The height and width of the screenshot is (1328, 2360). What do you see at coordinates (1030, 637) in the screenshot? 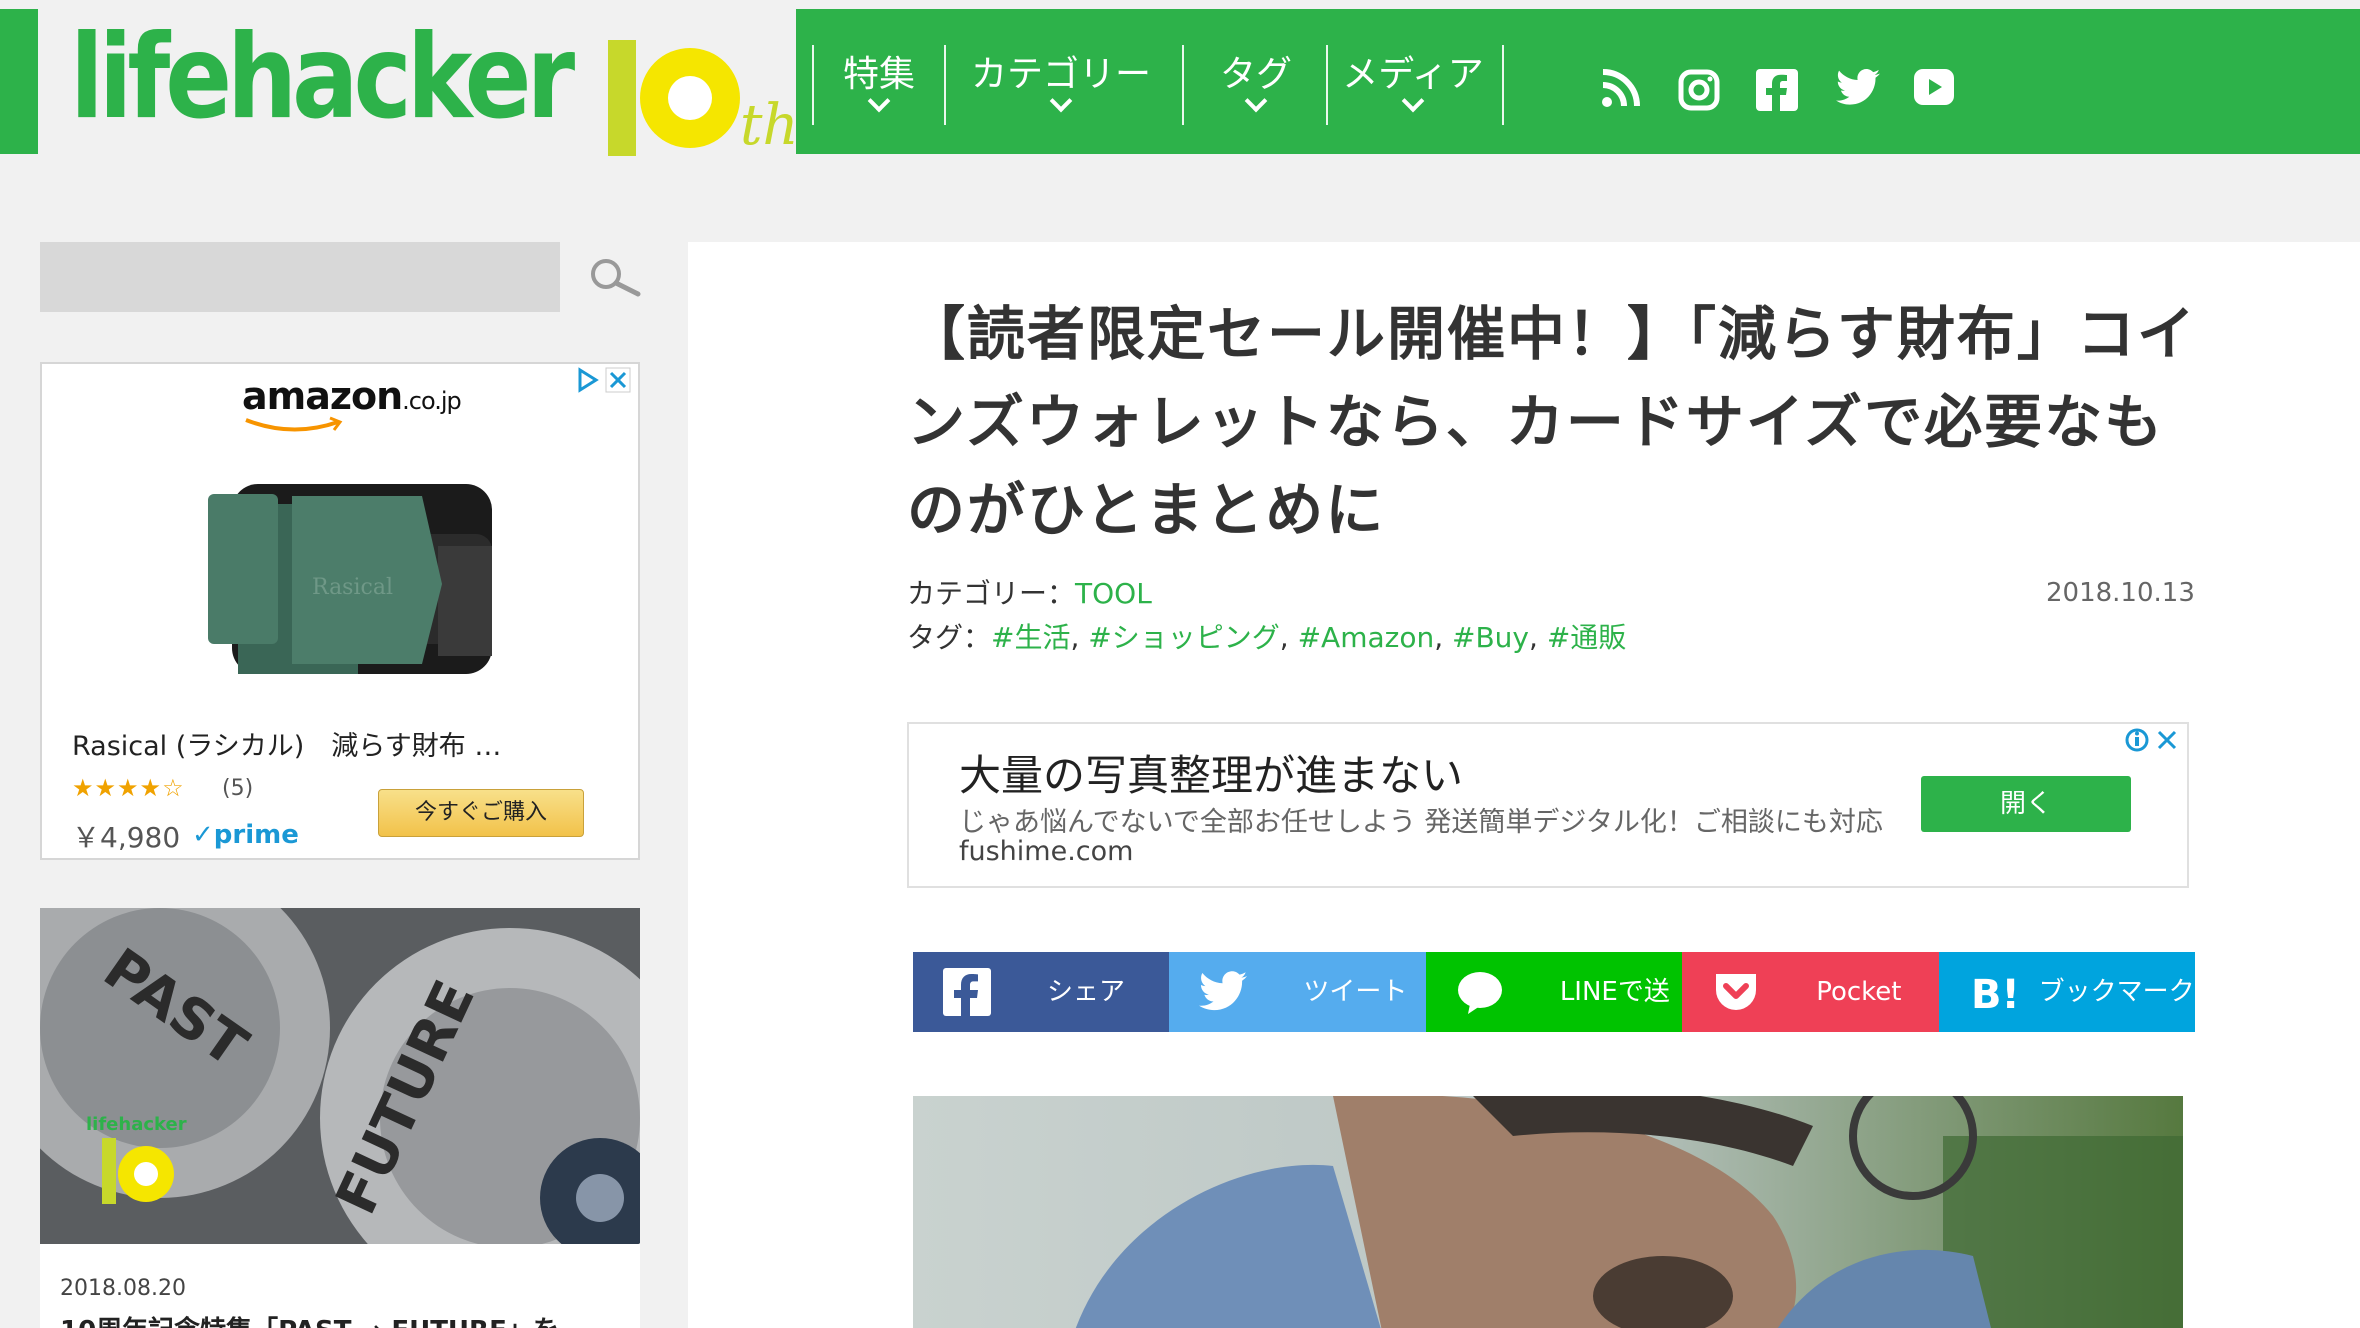
I see `tag-link: #生活` at bounding box center [1030, 637].